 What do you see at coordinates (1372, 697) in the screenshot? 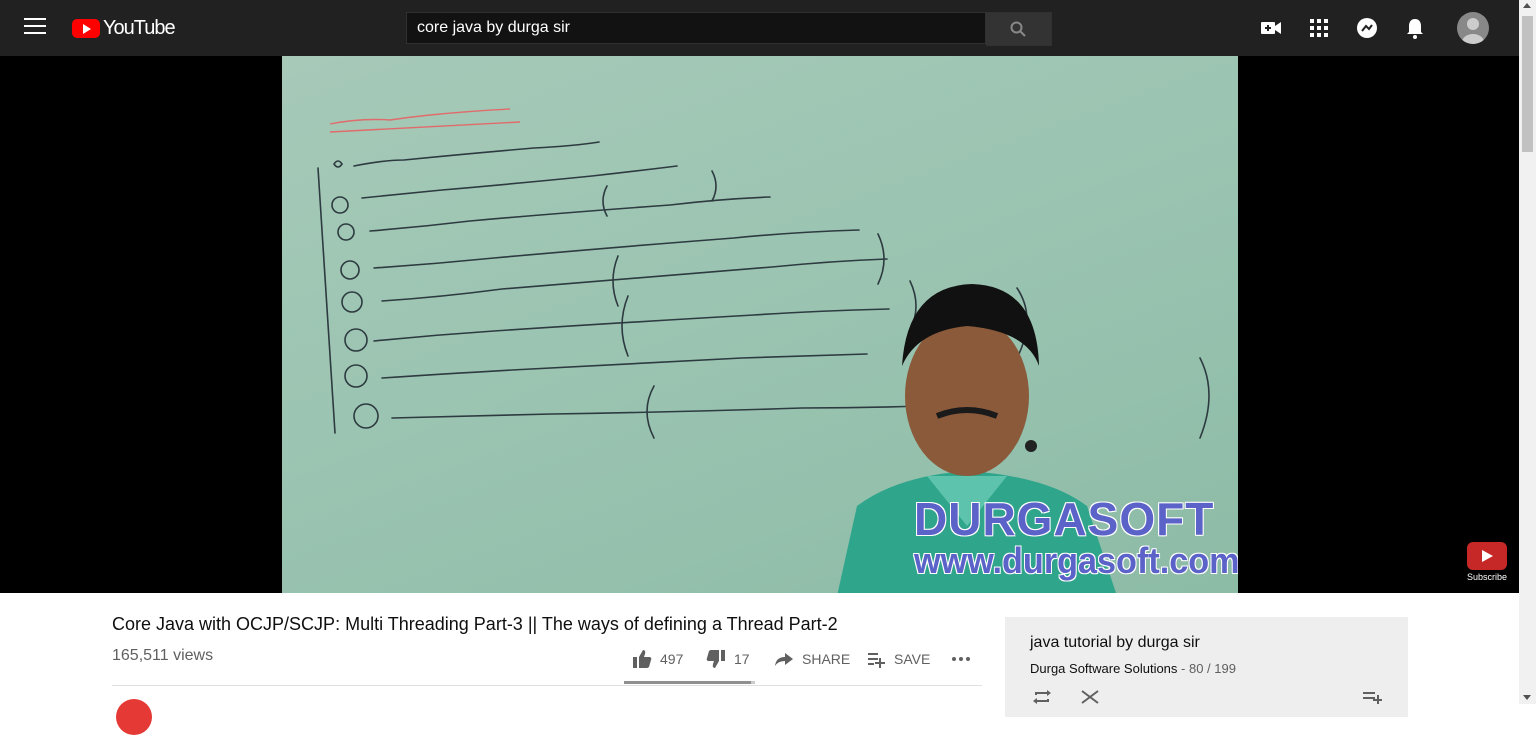
I see `playlist-menu-icon` at bounding box center [1372, 697].